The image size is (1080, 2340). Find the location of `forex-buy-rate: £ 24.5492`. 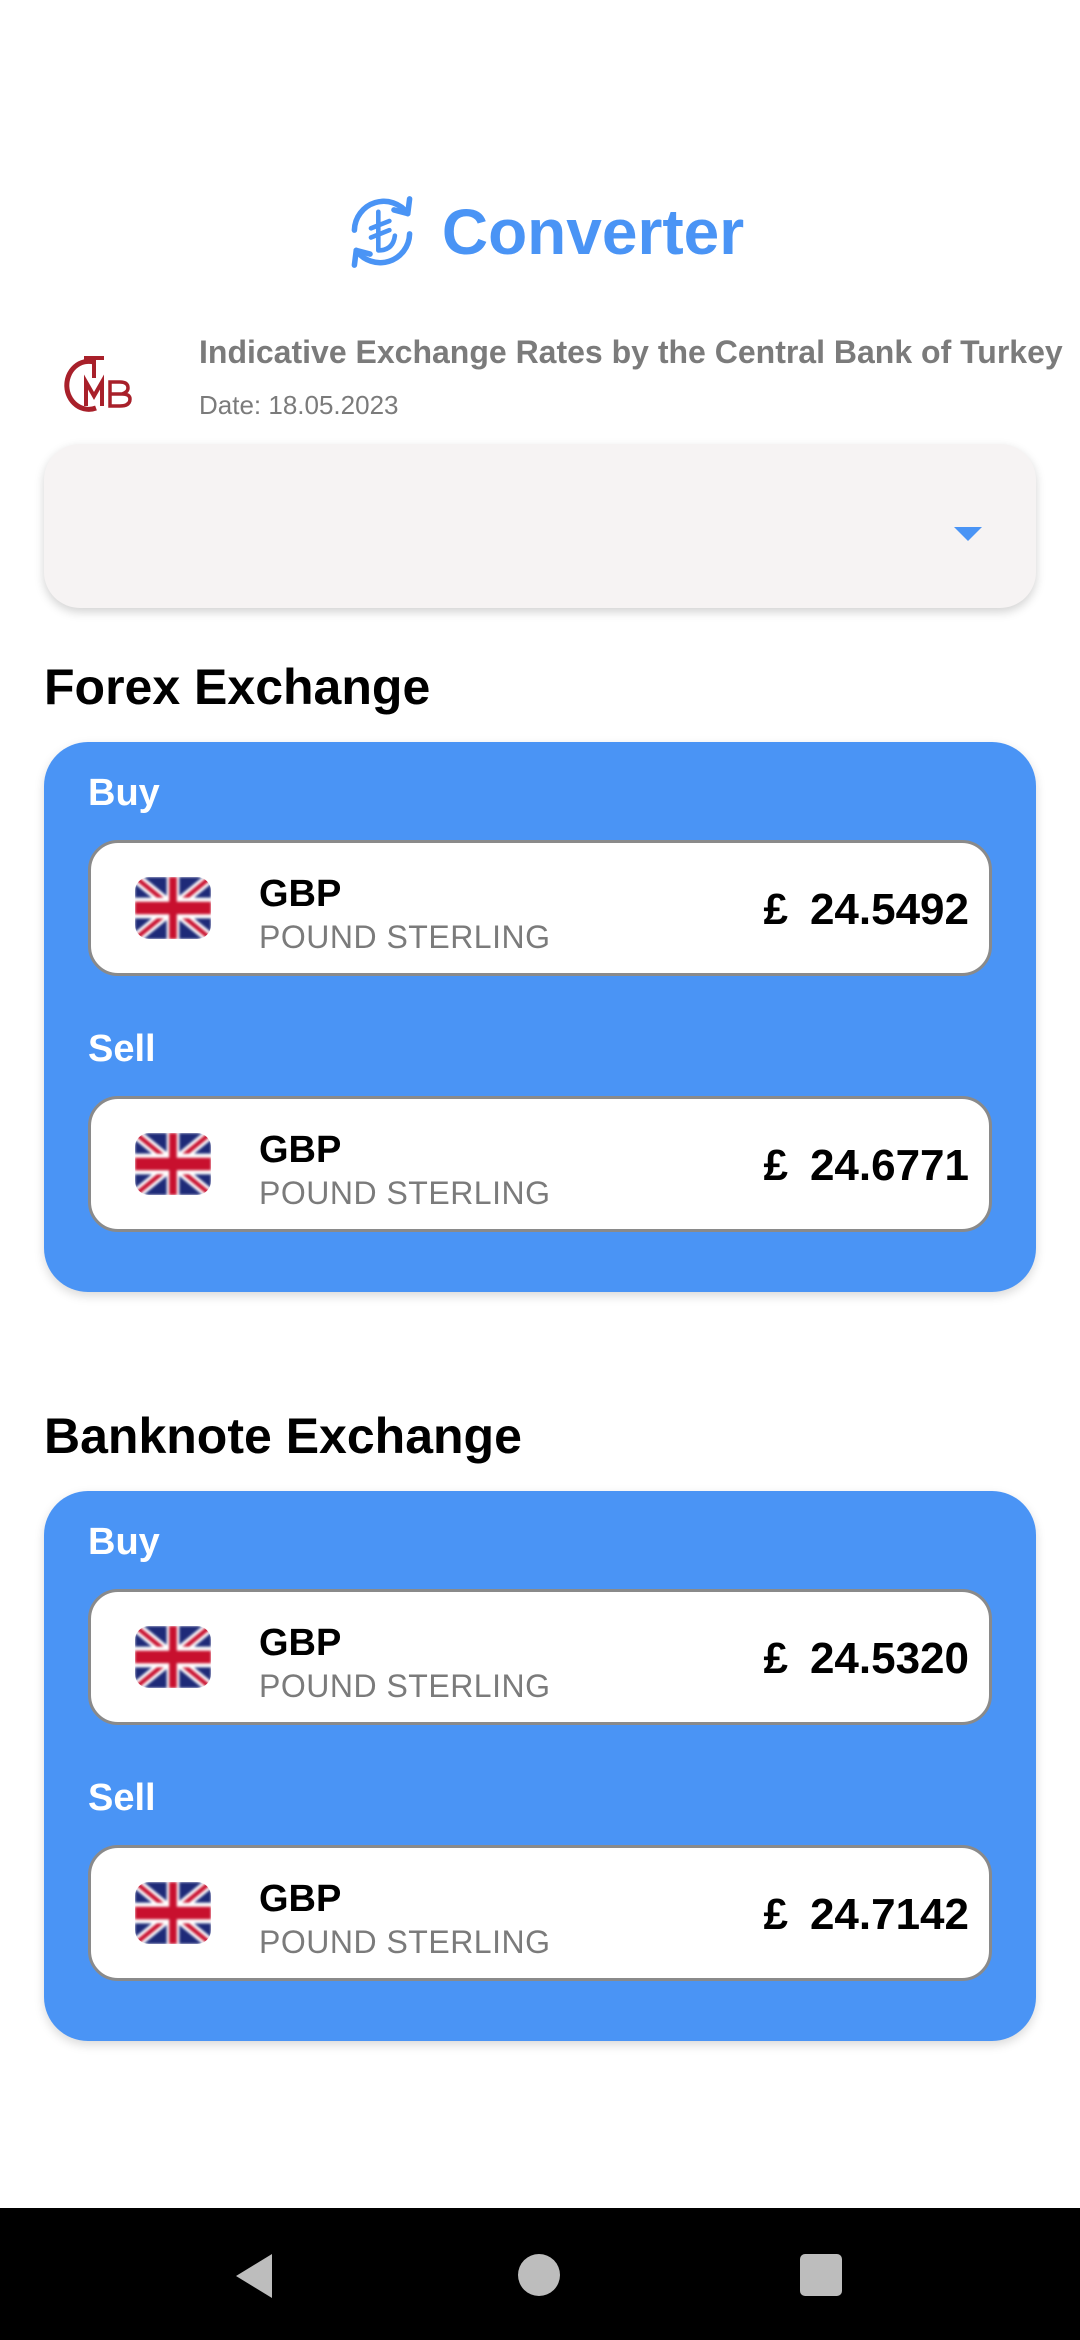

forex-buy-rate: £ 24.5492 is located at coordinates (866, 910).